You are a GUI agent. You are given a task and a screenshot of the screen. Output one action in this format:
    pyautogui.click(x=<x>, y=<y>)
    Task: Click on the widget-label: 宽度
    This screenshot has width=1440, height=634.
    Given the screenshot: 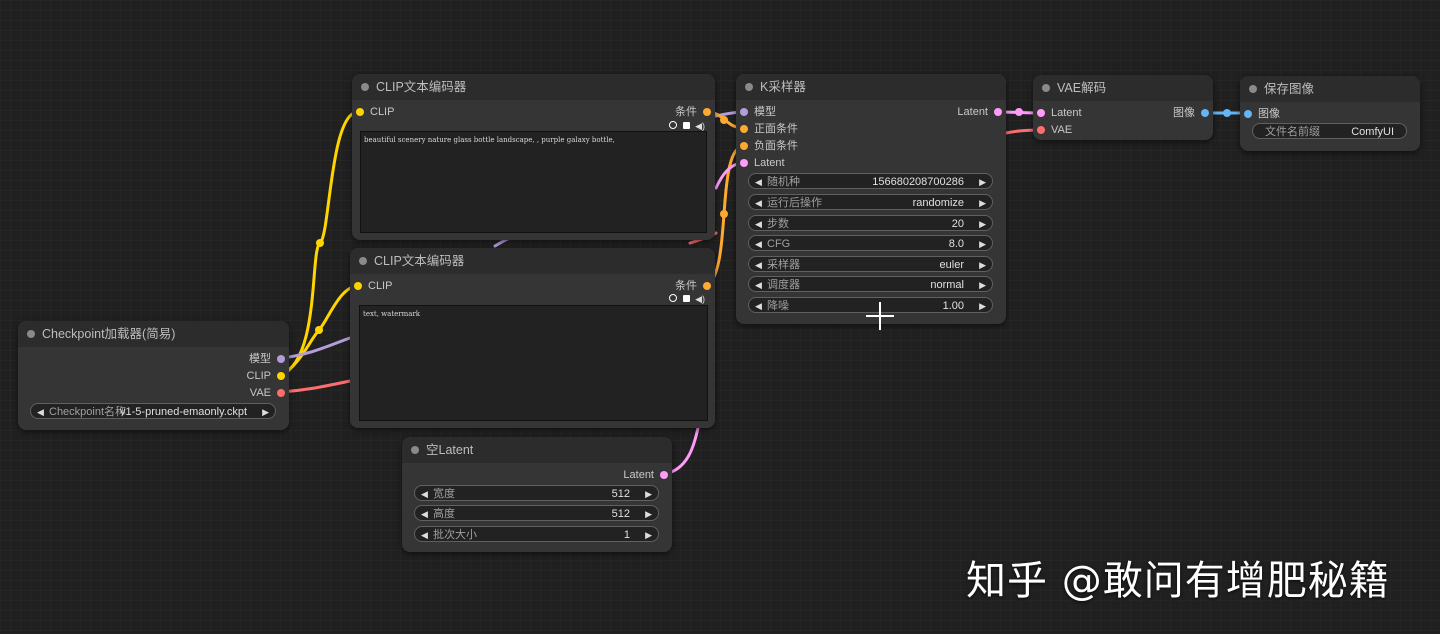 What is the action you would take?
    pyautogui.click(x=444, y=494)
    